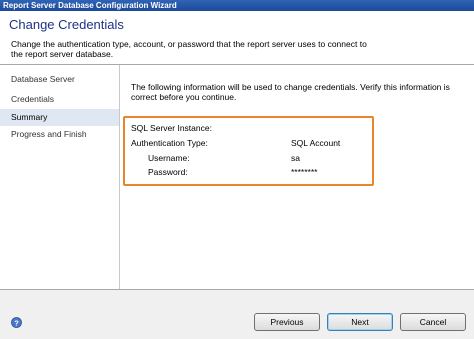  Describe the element at coordinates (29, 117) in the screenshot. I see `sidebar-item-label: Summary` at that location.